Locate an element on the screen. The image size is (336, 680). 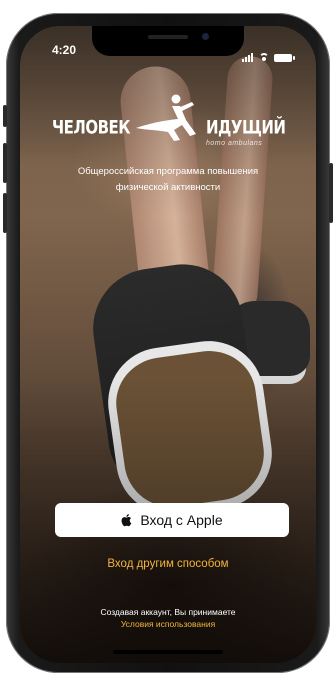
tagline-line-1: Общероссийская программа повышения is located at coordinates (168, 171).